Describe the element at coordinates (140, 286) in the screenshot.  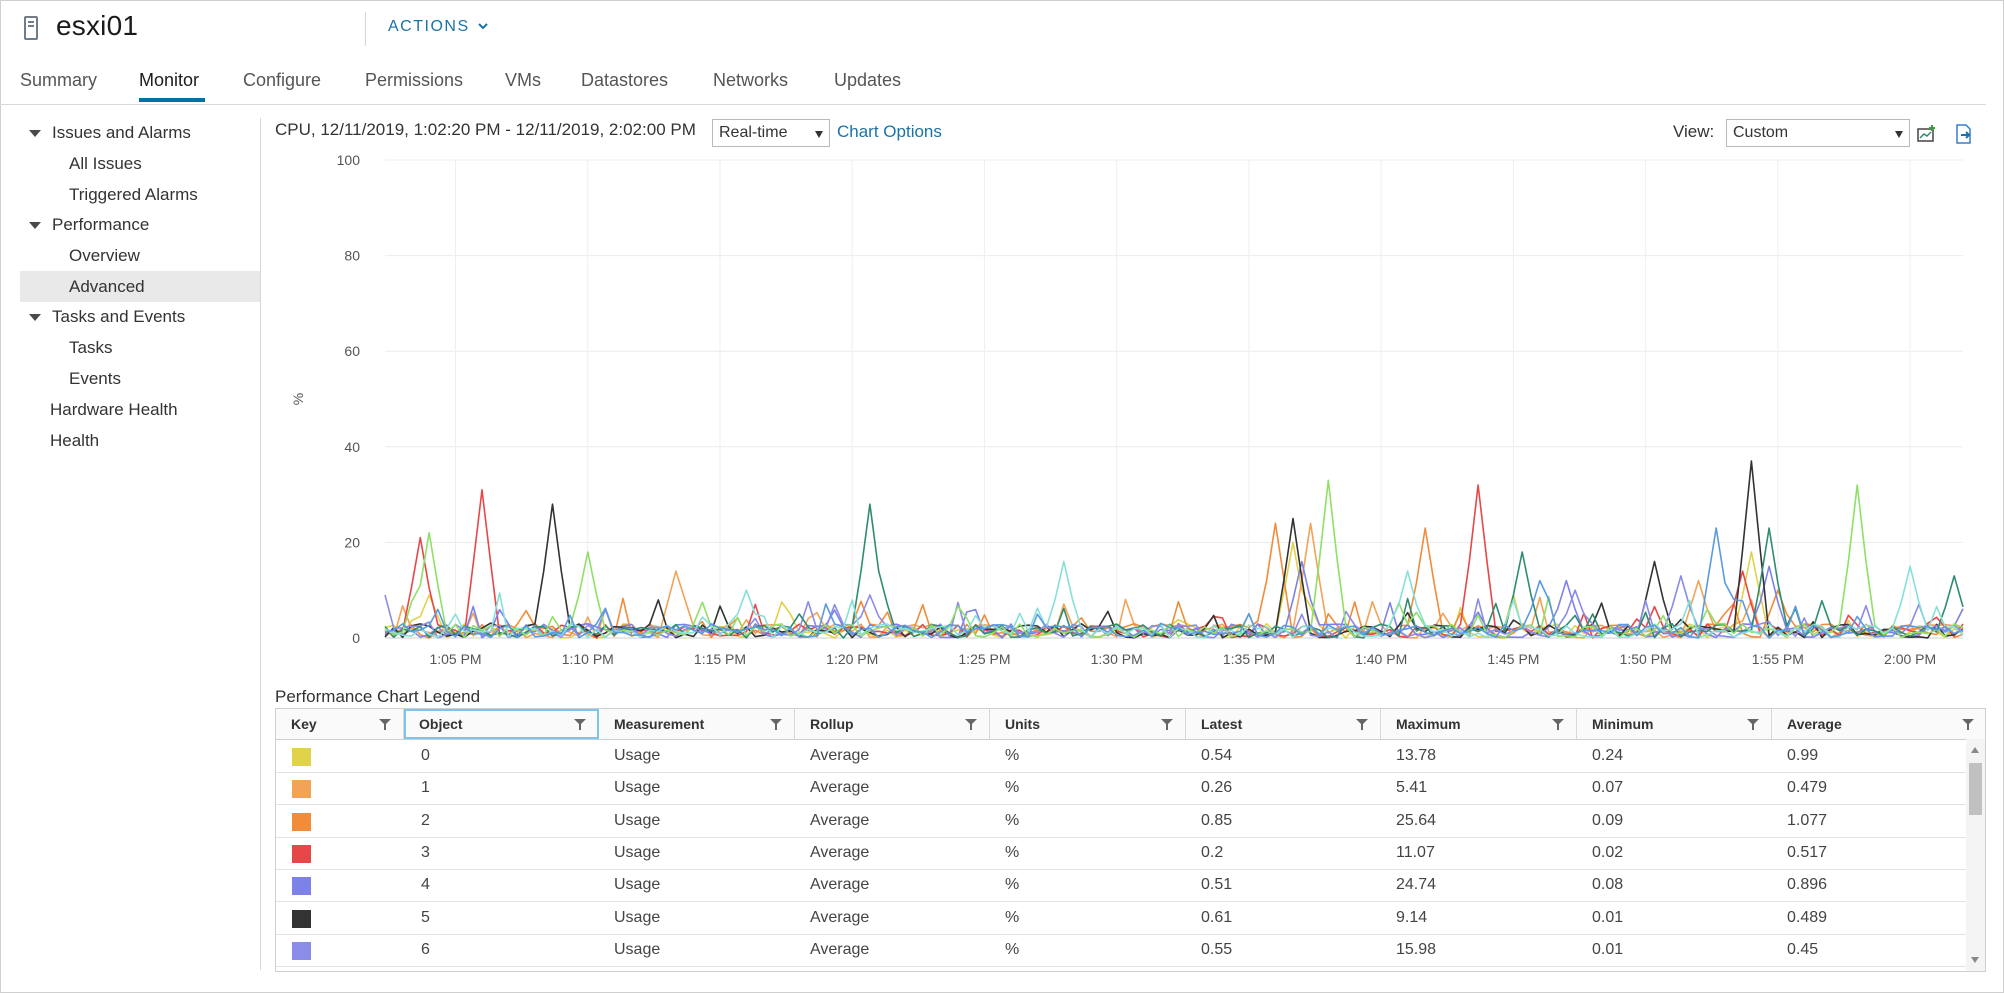
I see `sidebar-item-advanced: Advanced` at that location.